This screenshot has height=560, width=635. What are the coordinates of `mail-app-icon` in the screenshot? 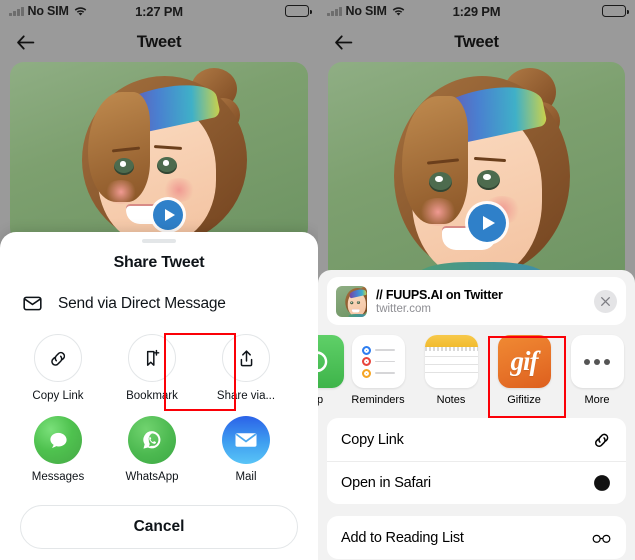 It's located at (246, 440).